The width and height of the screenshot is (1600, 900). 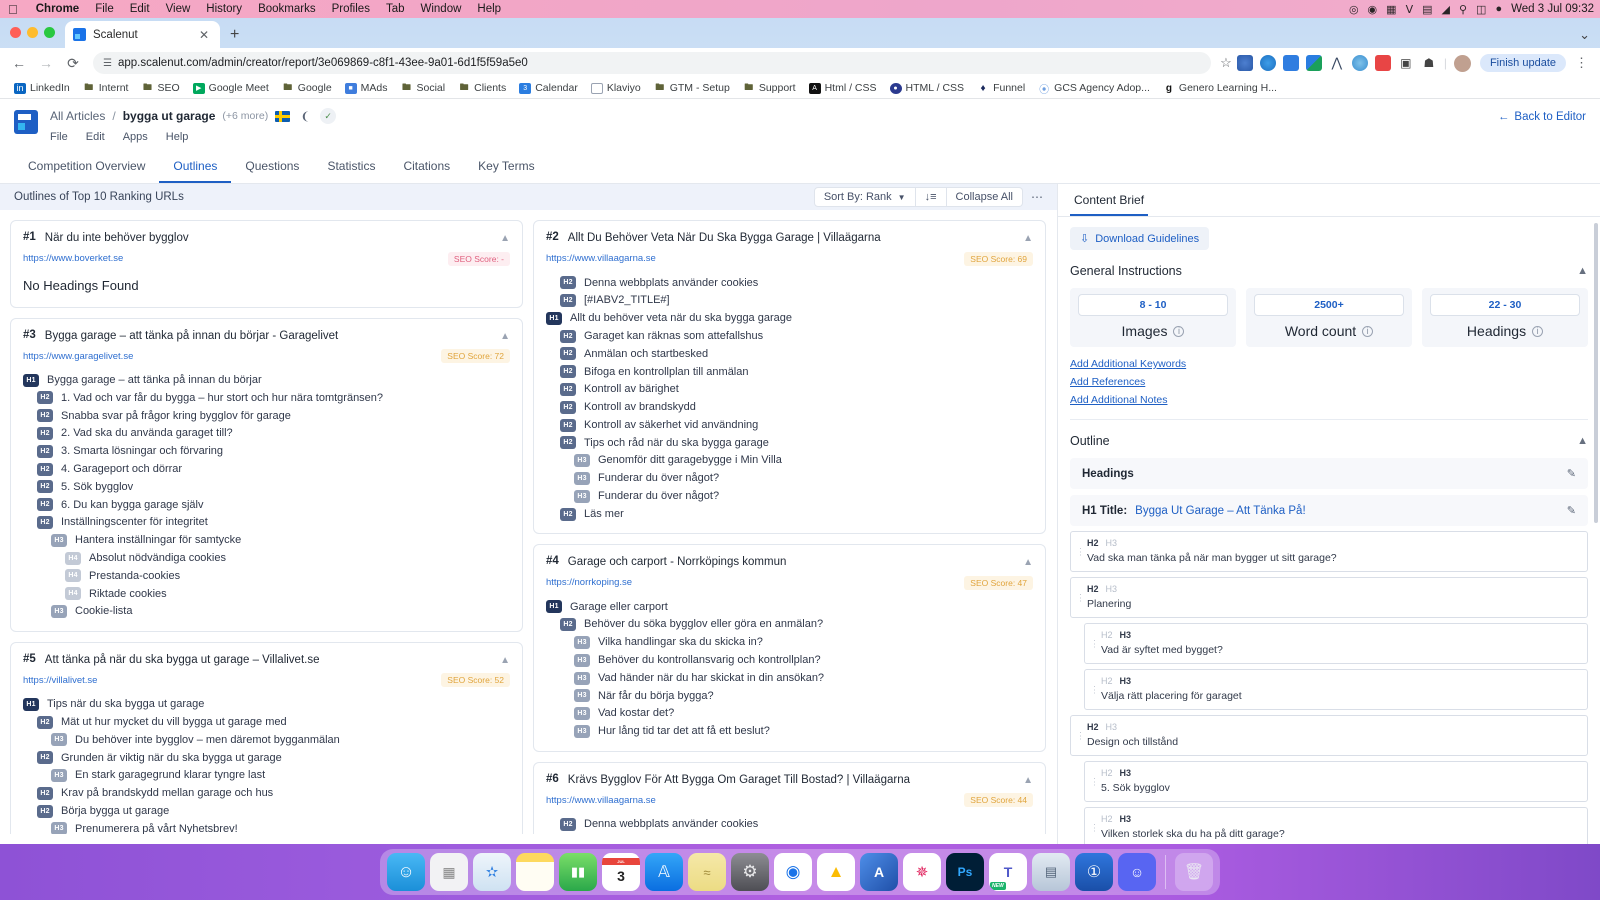 I want to click on wifi-icon: ◢, so click(x=1446, y=9).